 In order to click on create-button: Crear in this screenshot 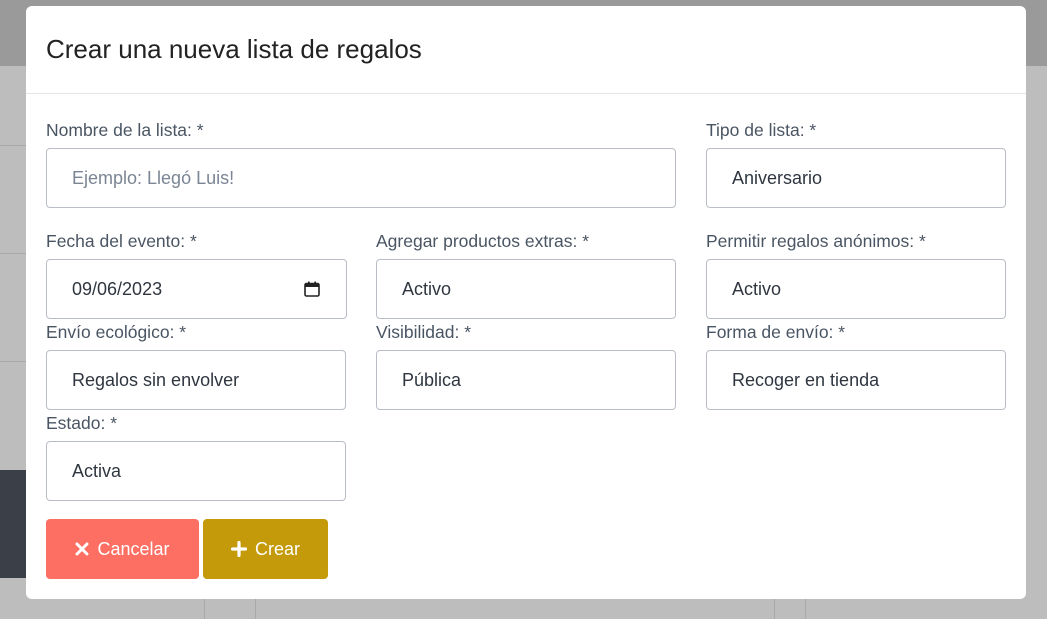, I will do `click(265, 549)`.